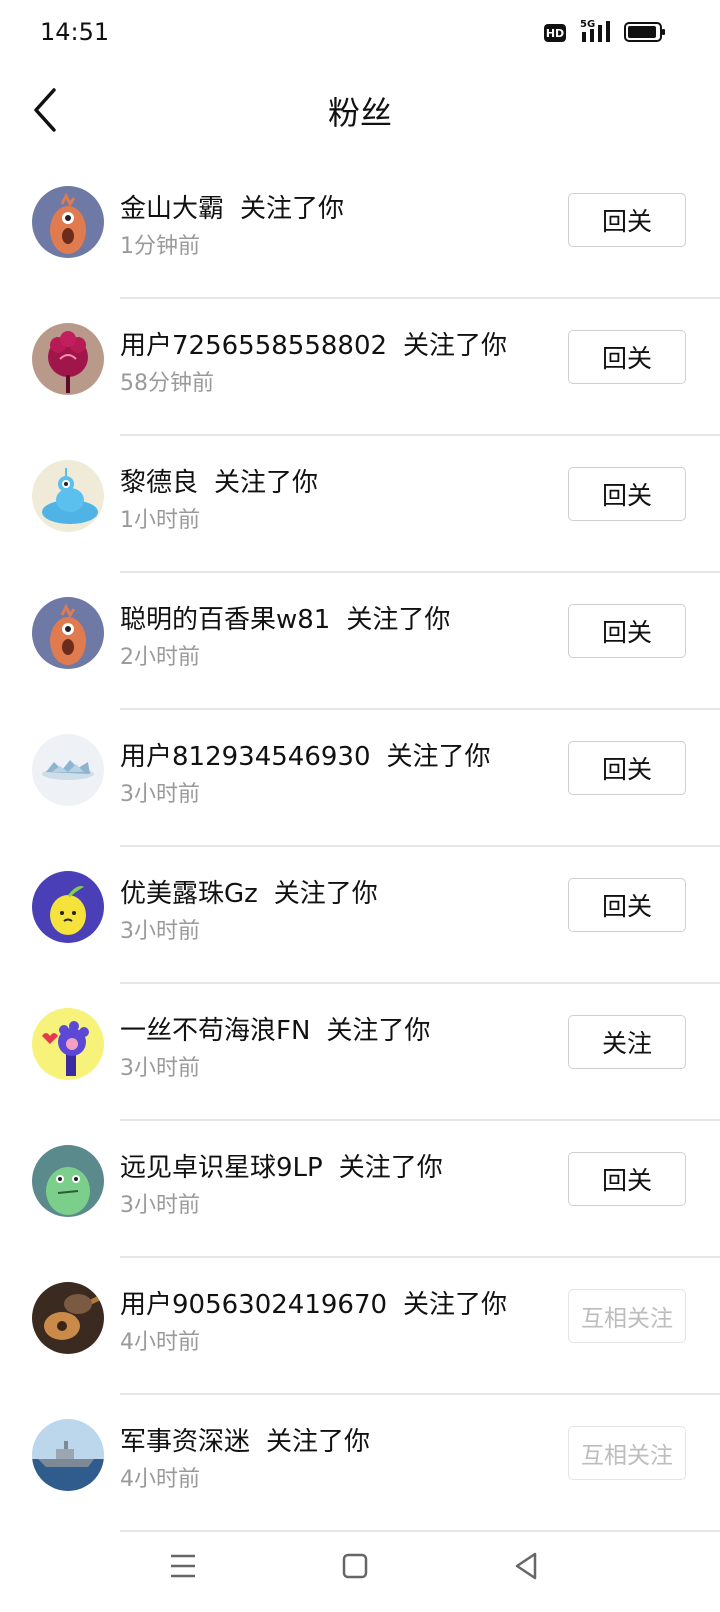 This screenshot has height=1612, width=720. Describe the element at coordinates (225, 620) in the screenshot. I see `follower-name: 聪明的百香果w81` at that location.